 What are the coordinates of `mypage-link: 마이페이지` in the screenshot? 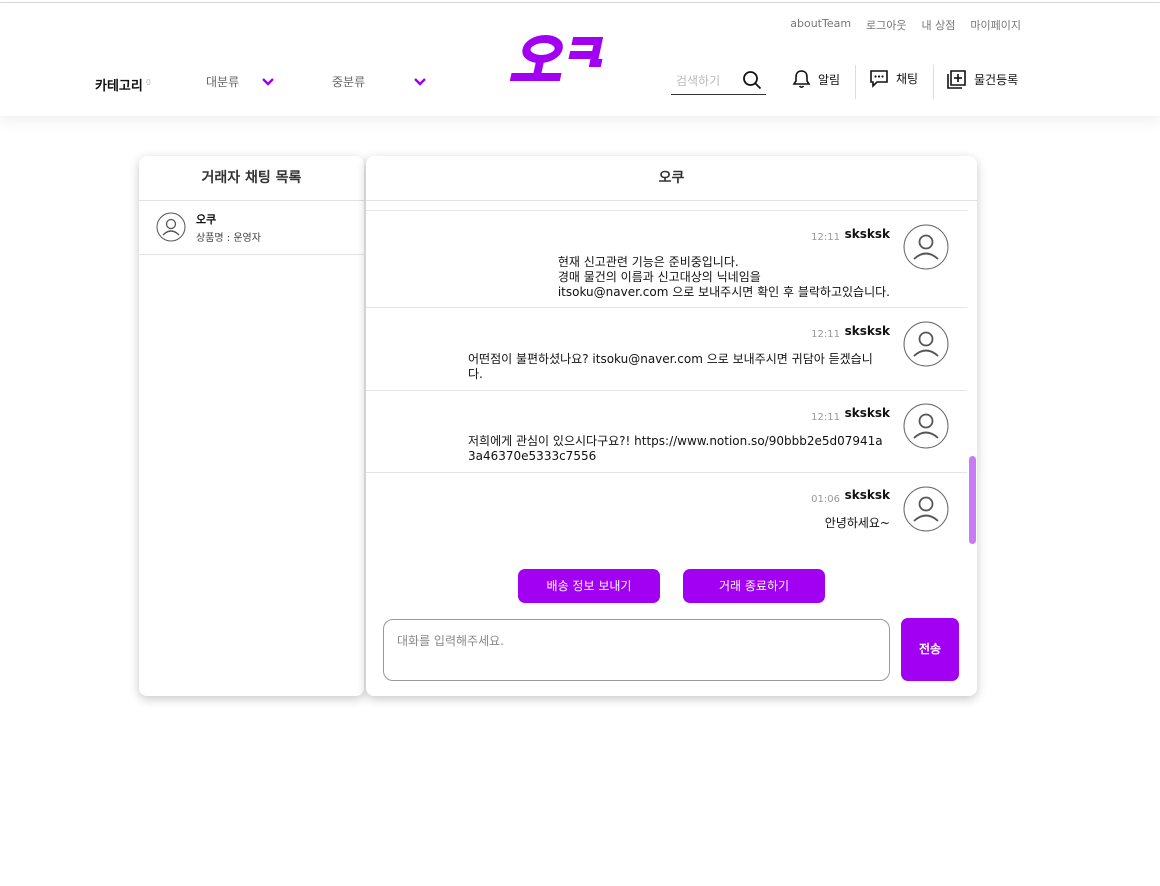 It's located at (995, 25).